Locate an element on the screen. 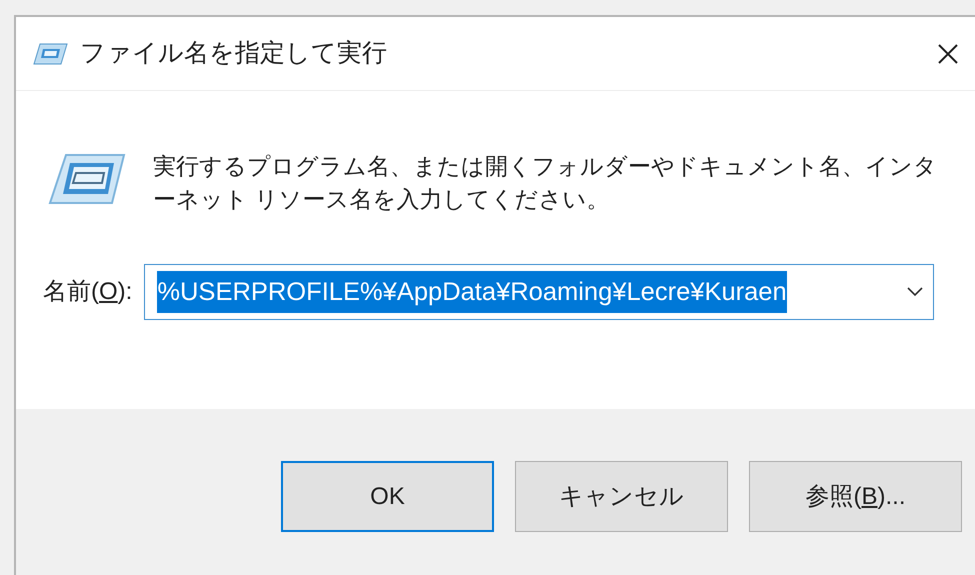 This screenshot has height=575, width=975. dialog-button: キャンセル is located at coordinates (621, 496).